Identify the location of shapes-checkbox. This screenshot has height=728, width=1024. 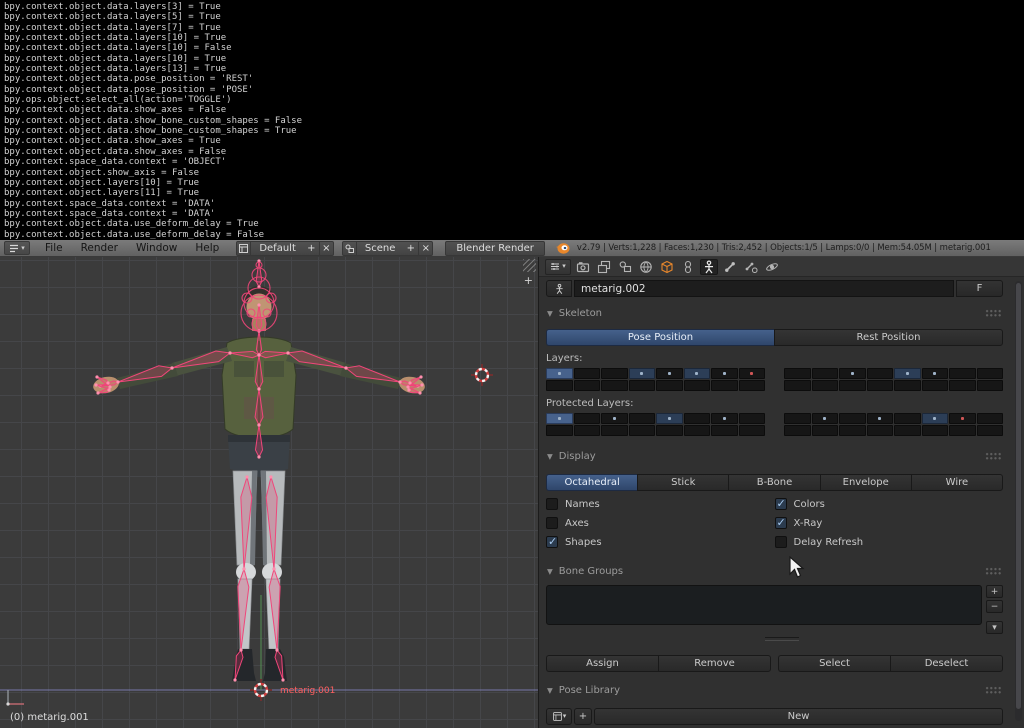
(552, 541).